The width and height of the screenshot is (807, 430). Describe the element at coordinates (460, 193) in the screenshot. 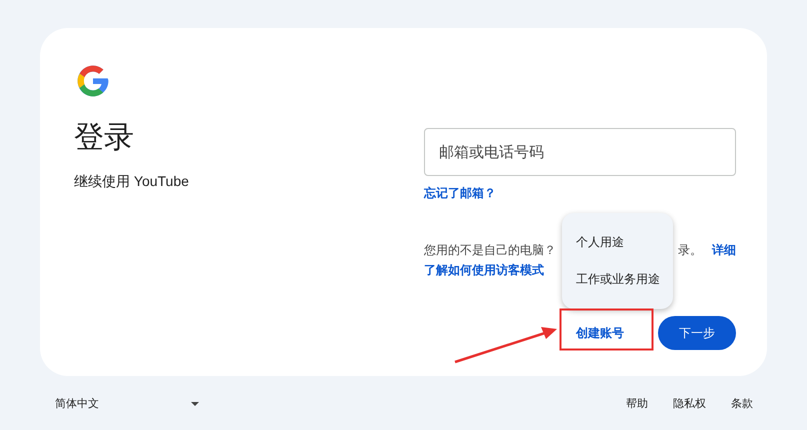

I see `forgot-email-link: 忘记了邮箱？` at that location.